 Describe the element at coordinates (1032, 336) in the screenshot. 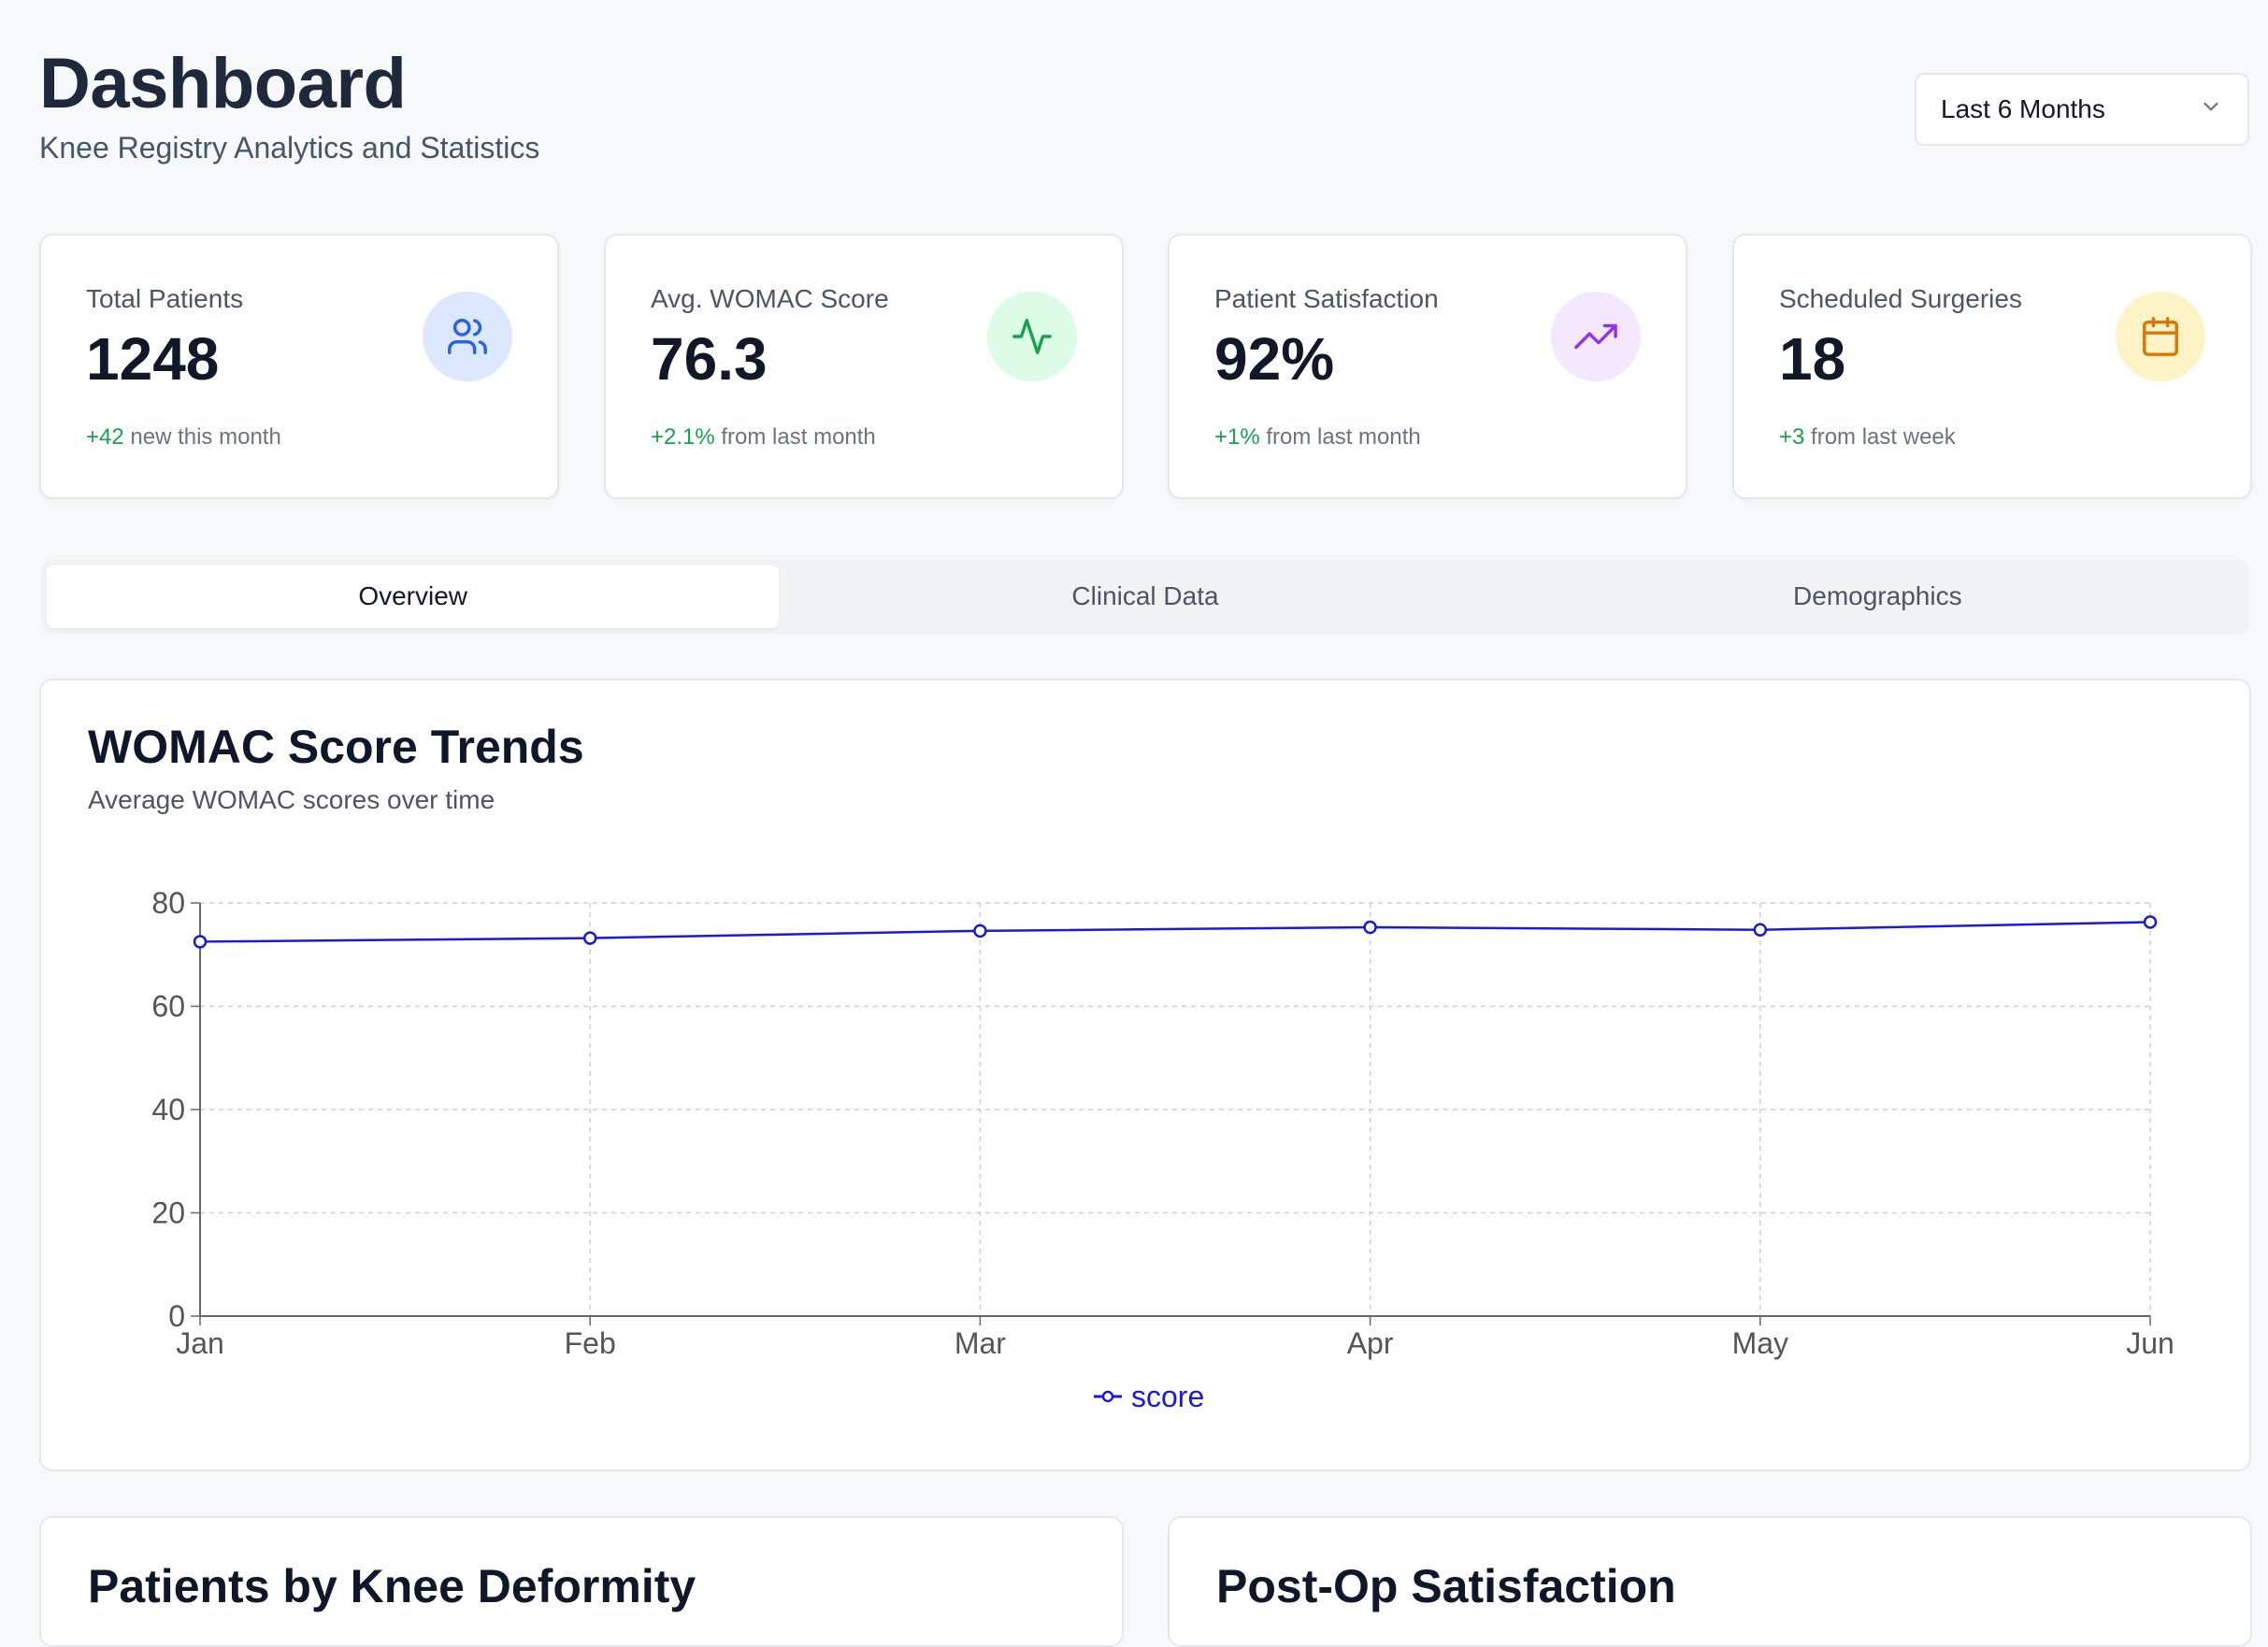

I see `activity-icon` at that location.